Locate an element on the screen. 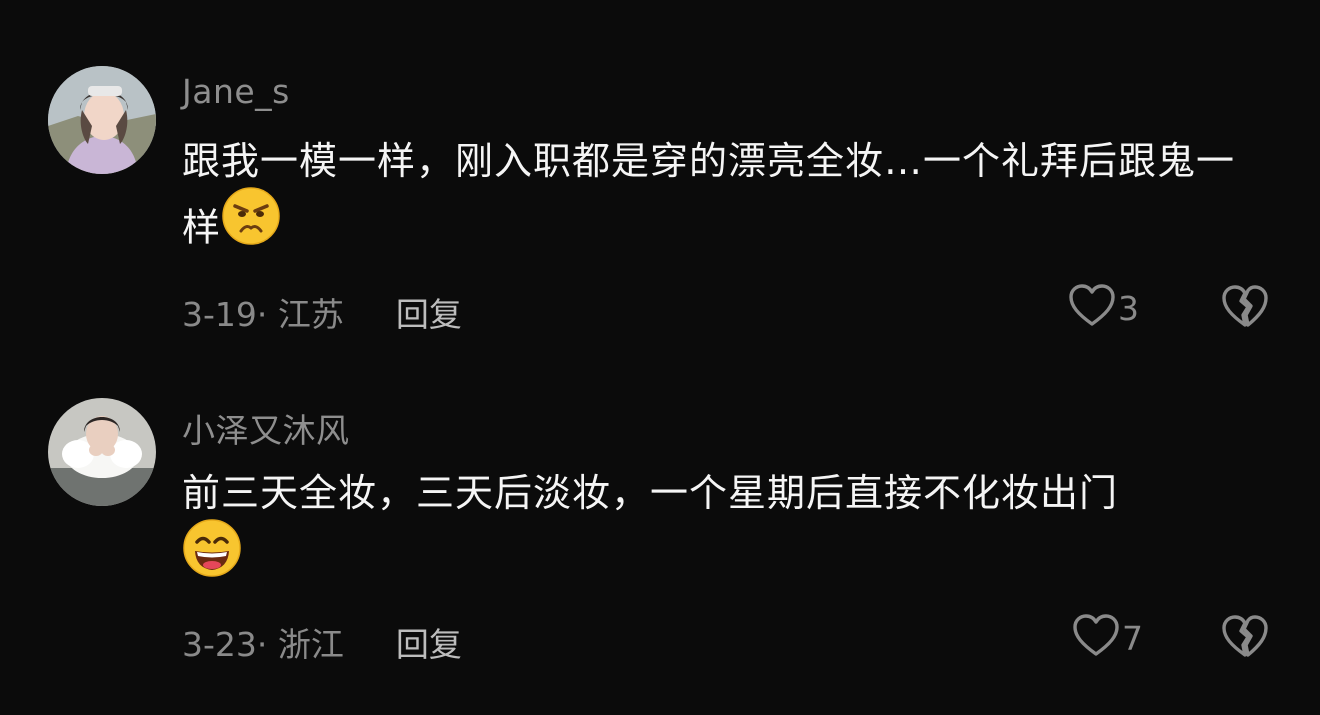  frowning-face-emoji-icon is located at coordinates (251, 226).